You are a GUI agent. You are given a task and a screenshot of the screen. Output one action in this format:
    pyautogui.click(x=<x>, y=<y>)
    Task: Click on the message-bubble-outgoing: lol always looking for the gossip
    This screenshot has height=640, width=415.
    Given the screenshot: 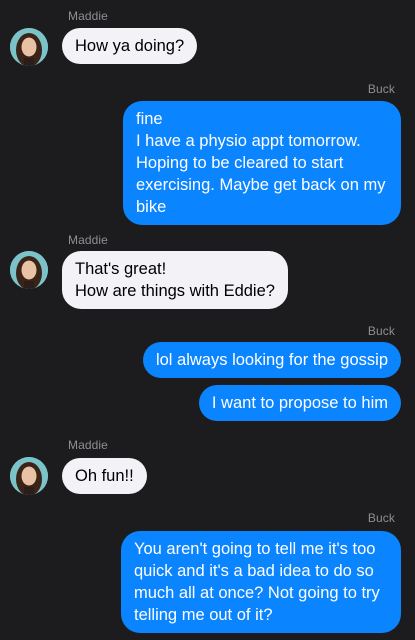 What is the action you would take?
    pyautogui.click(x=271, y=360)
    